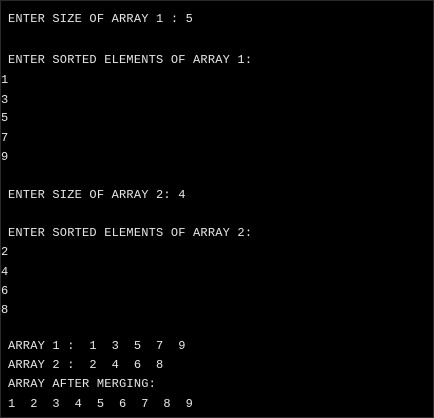  Describe the element at coordinates (130, 233) in the screenshot. I see `prompt-elements-array-2: ENTER SORTED ELEMENTS OF ARRAY 2:` at that location.